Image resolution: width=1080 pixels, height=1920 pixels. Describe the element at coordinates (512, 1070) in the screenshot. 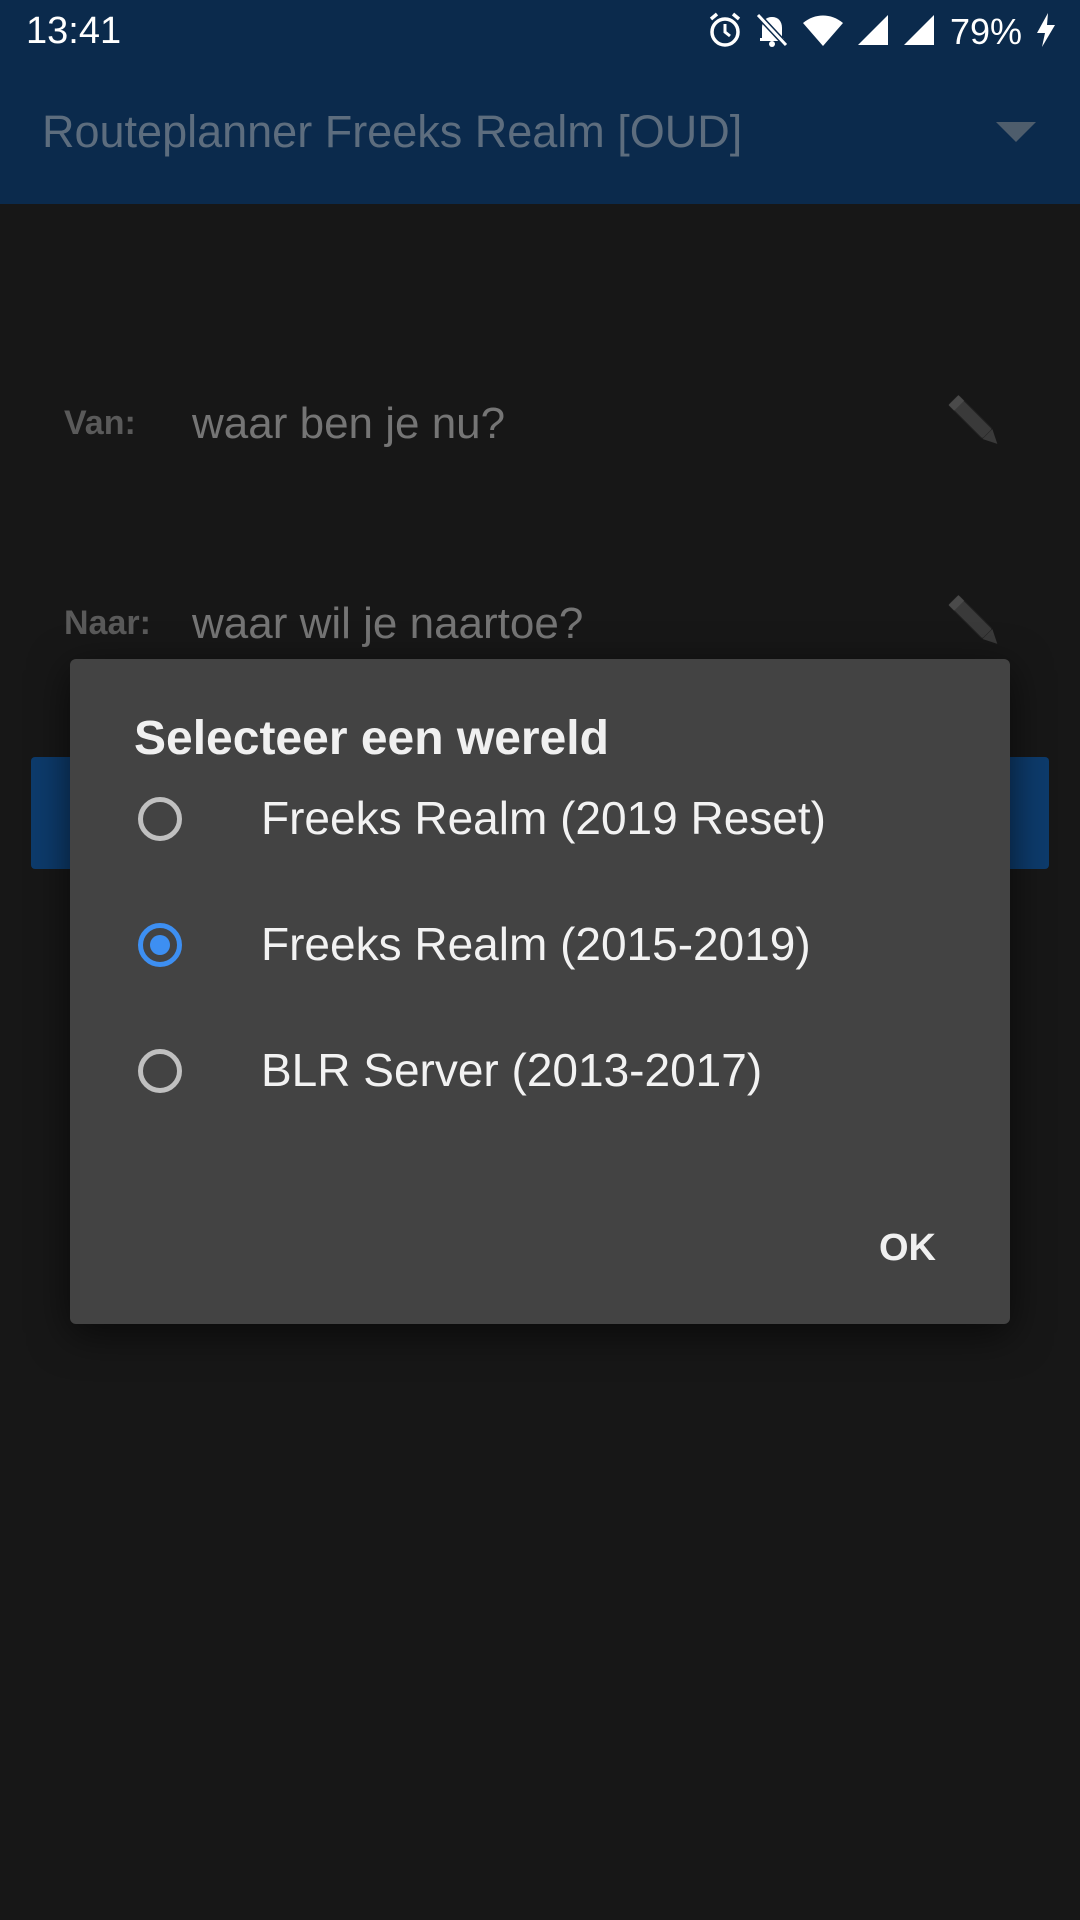

I see `option-label: BLR Server (2013-2017)` at that location.